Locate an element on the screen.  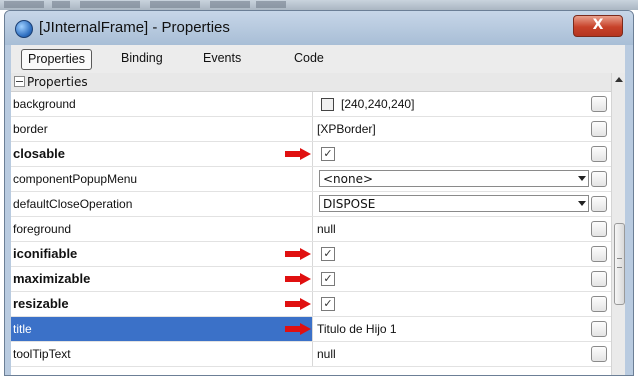
tab-code: Code is located at coordinates (309, 58).